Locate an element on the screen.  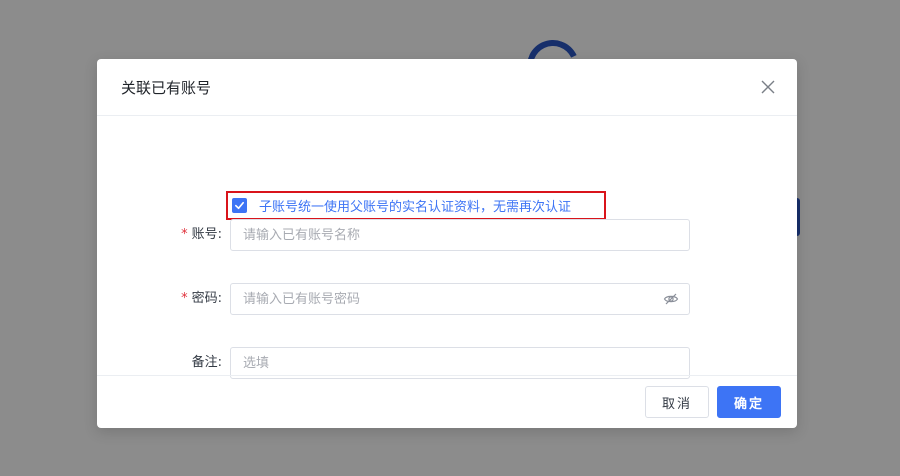
inherit-verification-notice: 子账号统一使用父账号的实名认证资料，无需再次认证 is located at coordinates (416, 205).